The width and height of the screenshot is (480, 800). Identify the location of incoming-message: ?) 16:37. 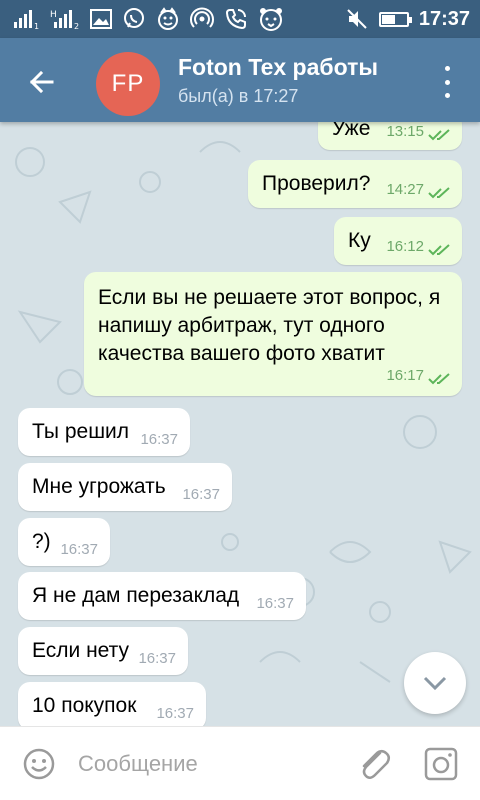
(64, 542).